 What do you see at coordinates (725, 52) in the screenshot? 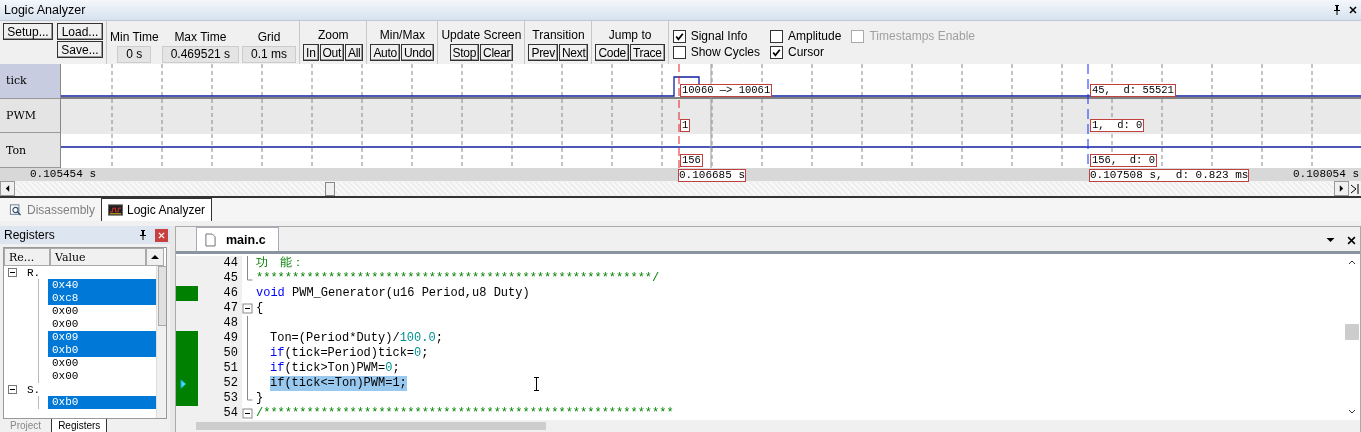
I see `option-label: Show Cycles` at bounding box center [725, 52].